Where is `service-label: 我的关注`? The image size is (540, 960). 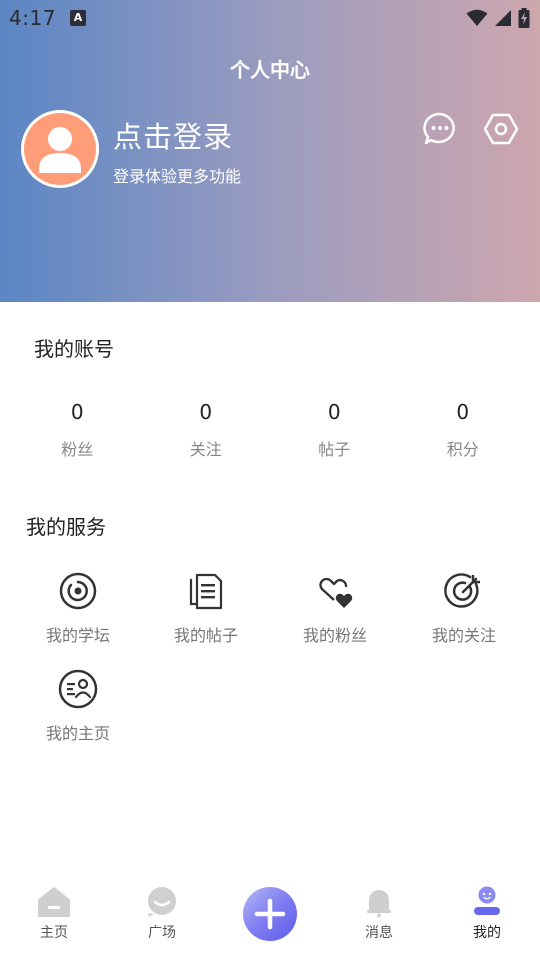 service-label: 我的关注 is located at coordinates (463, 635).